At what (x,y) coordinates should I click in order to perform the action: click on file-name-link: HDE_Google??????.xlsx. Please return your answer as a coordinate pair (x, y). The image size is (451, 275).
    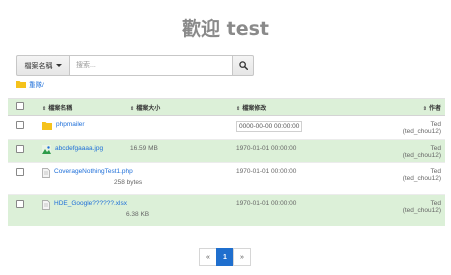
    Looking at the image, I should click on (90, 203).